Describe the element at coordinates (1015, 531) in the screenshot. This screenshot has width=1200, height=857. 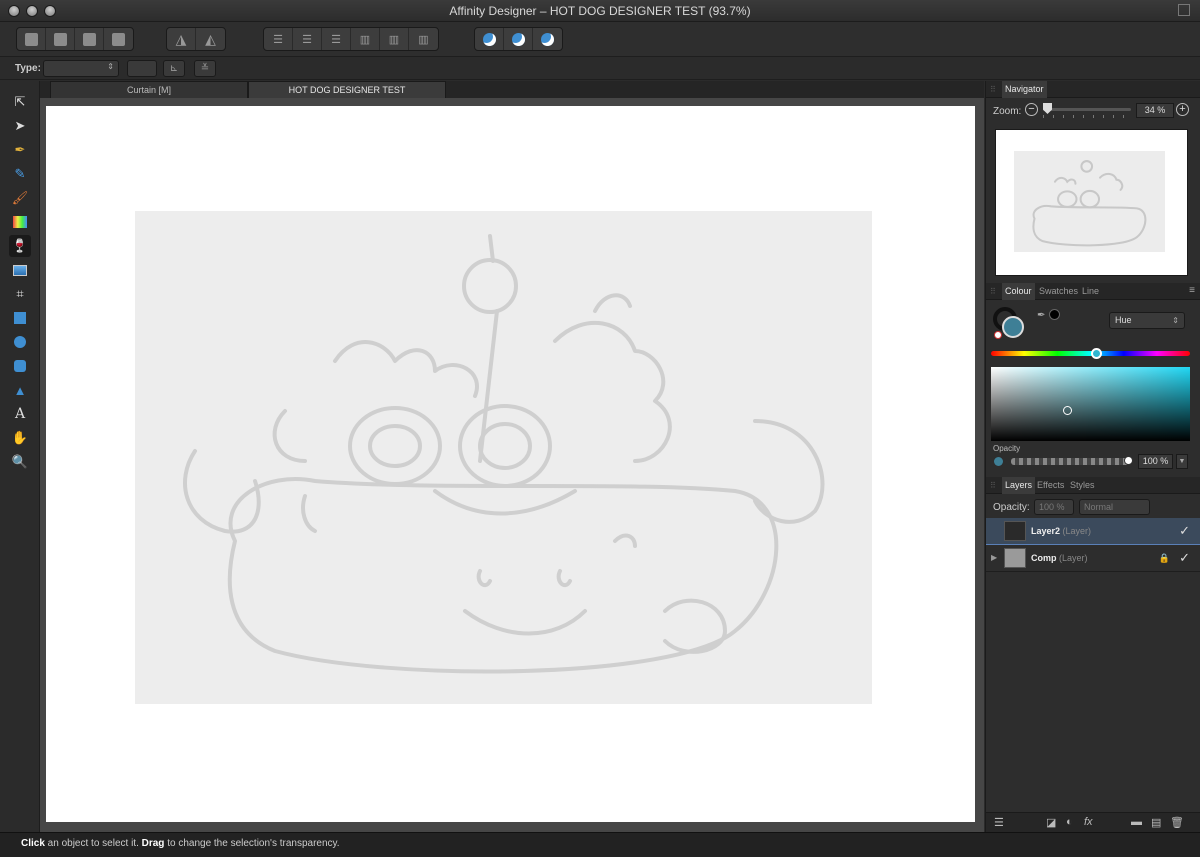
I see `layer-thumbnail` at that location.